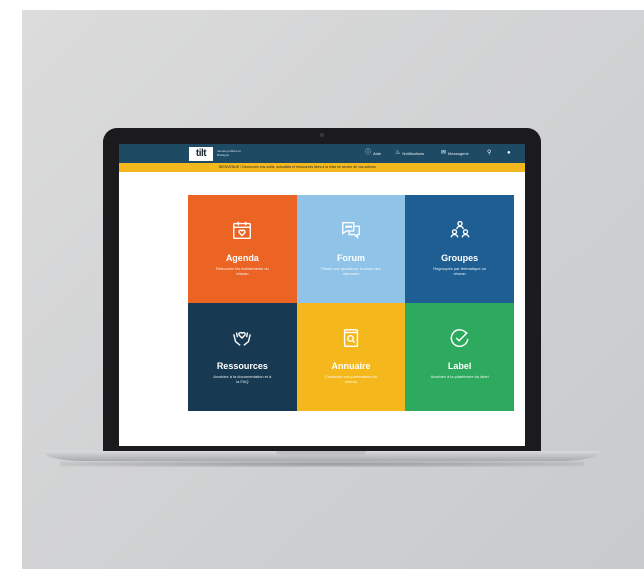  Describe the element at coordinates (351, 366) in the screenshot. I see `tile-annuaire-title: Annuaire` at that location.